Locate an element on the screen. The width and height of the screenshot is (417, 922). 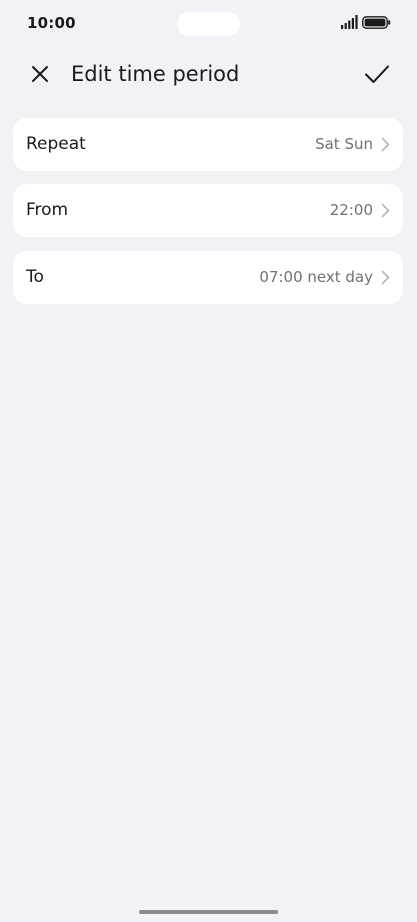
repeat-value: Sat Sun is located at coordinates (344, 144).